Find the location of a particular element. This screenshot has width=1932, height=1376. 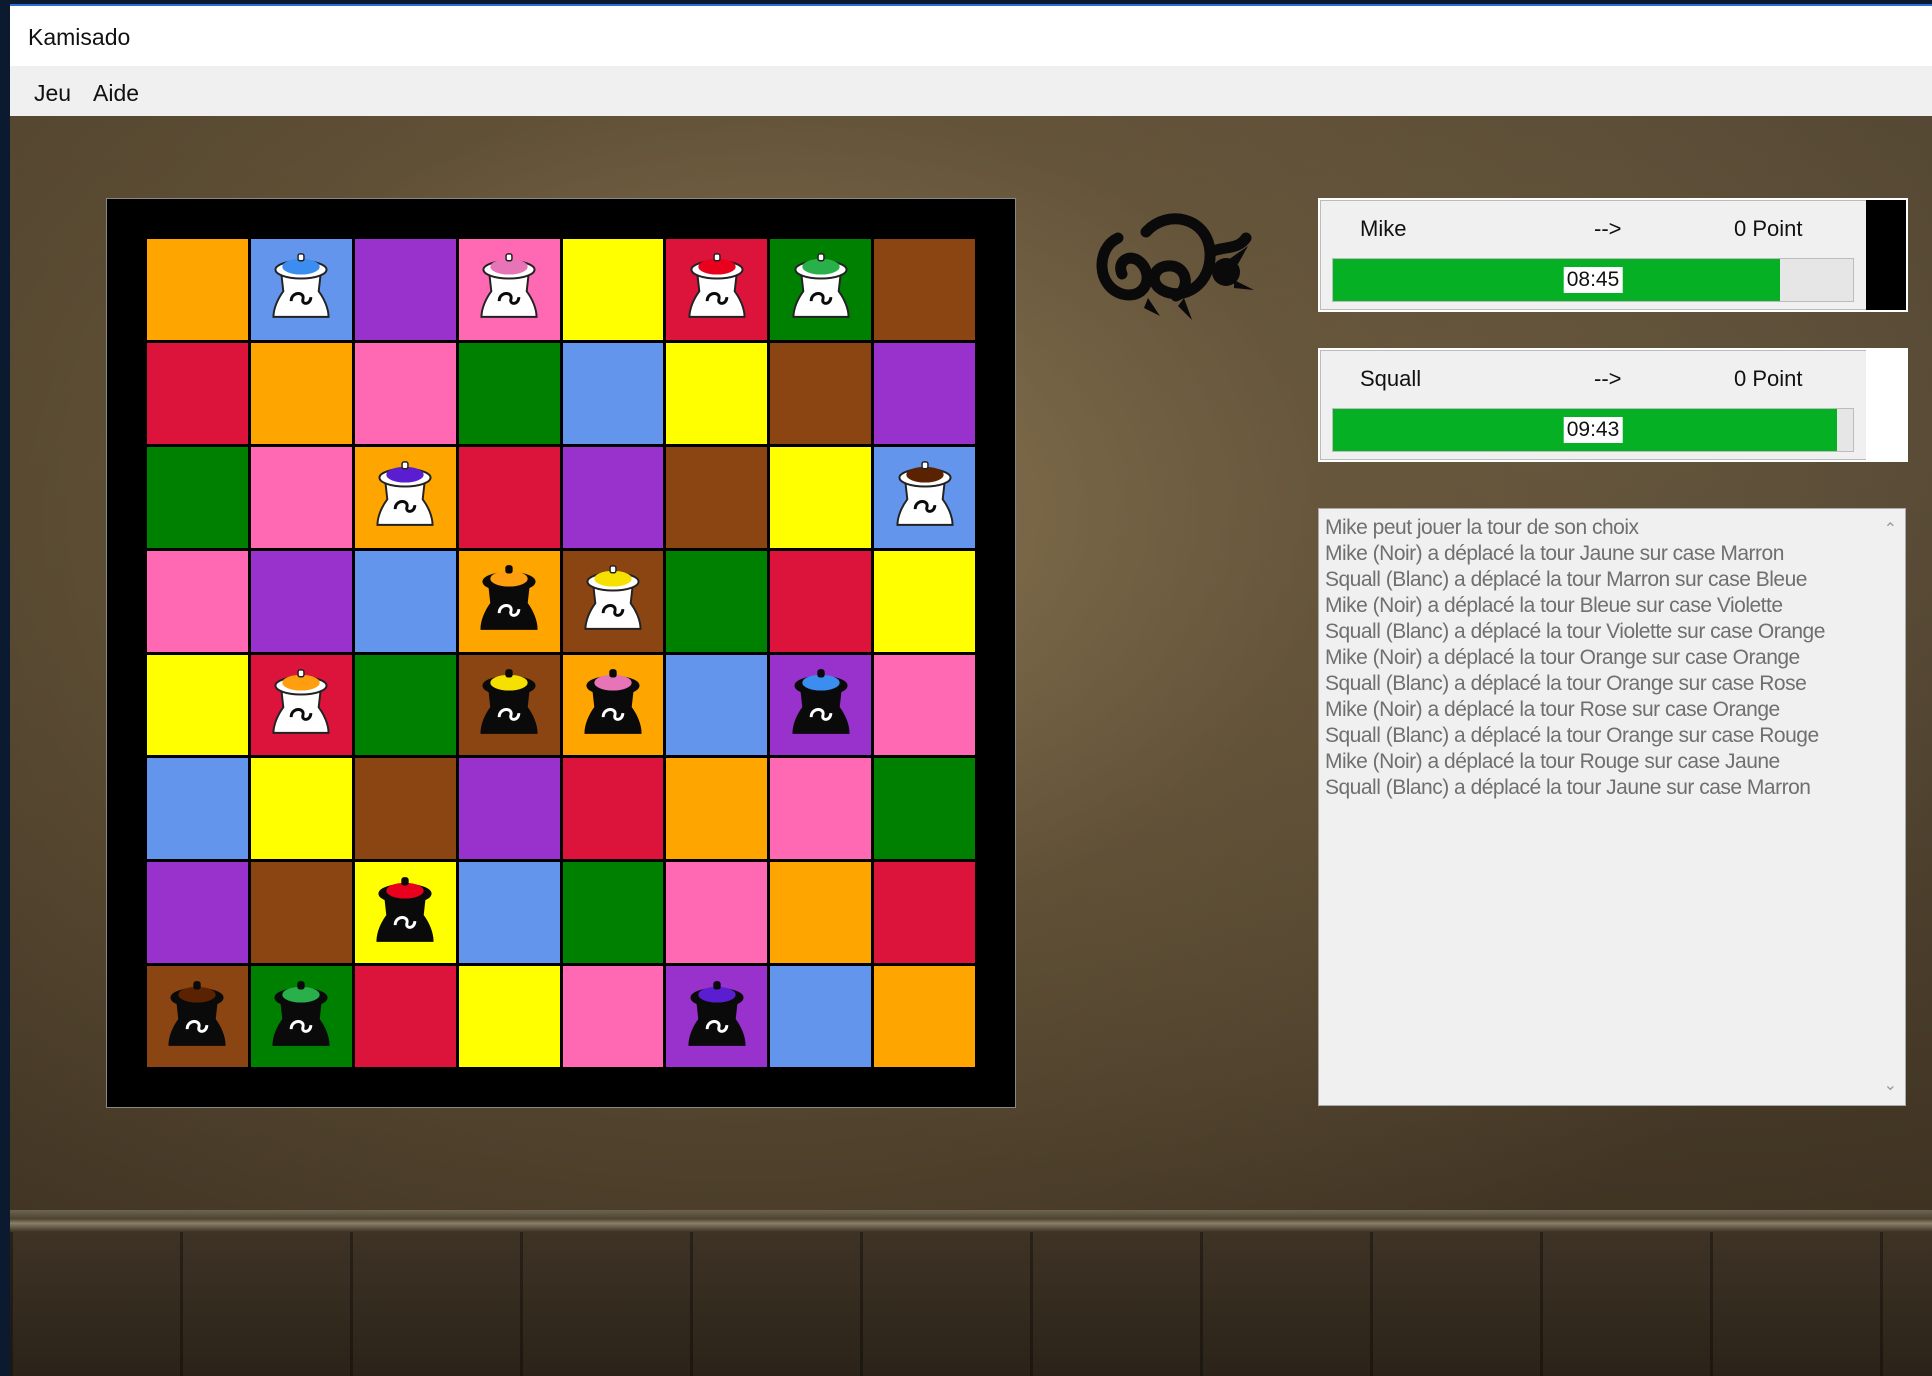

scroll-down-icon: ⌄ is located at coordinates (1890, 1085).